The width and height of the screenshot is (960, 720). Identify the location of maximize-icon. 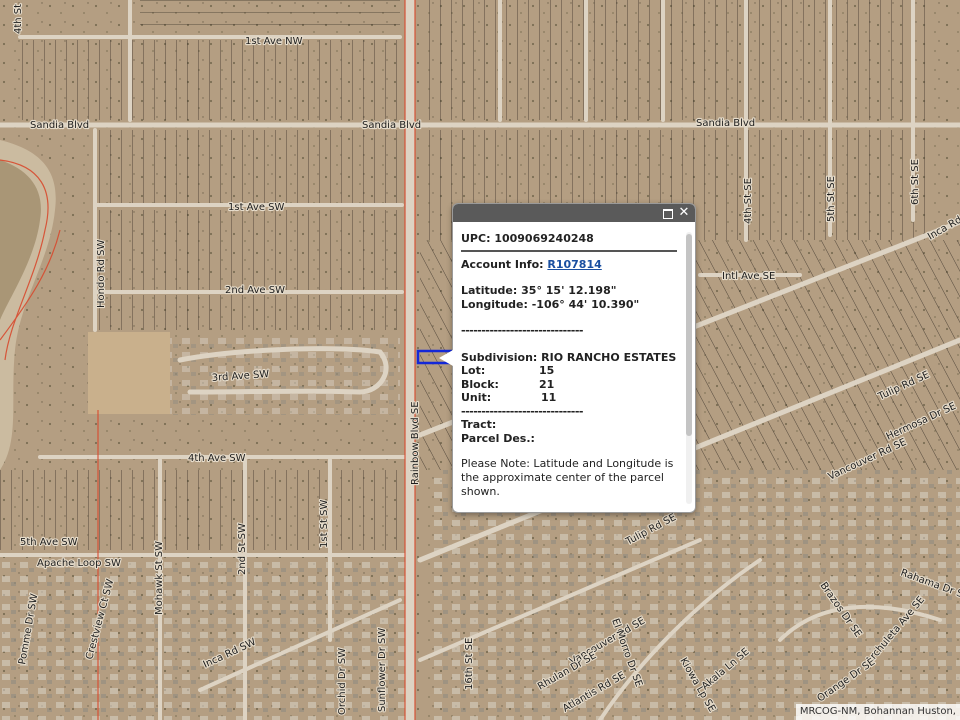
(668, 213).